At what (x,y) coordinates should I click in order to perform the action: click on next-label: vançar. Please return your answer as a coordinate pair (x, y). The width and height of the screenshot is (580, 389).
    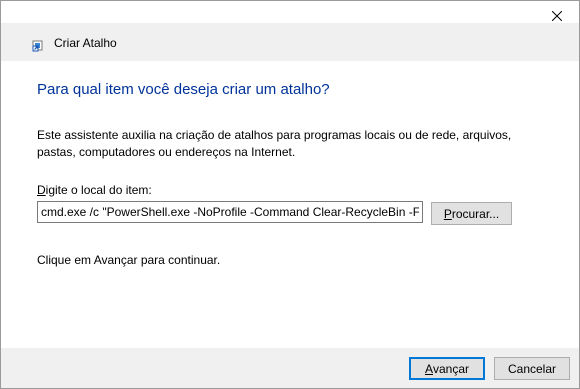
    Looking at the image, I should click on (451, 368).